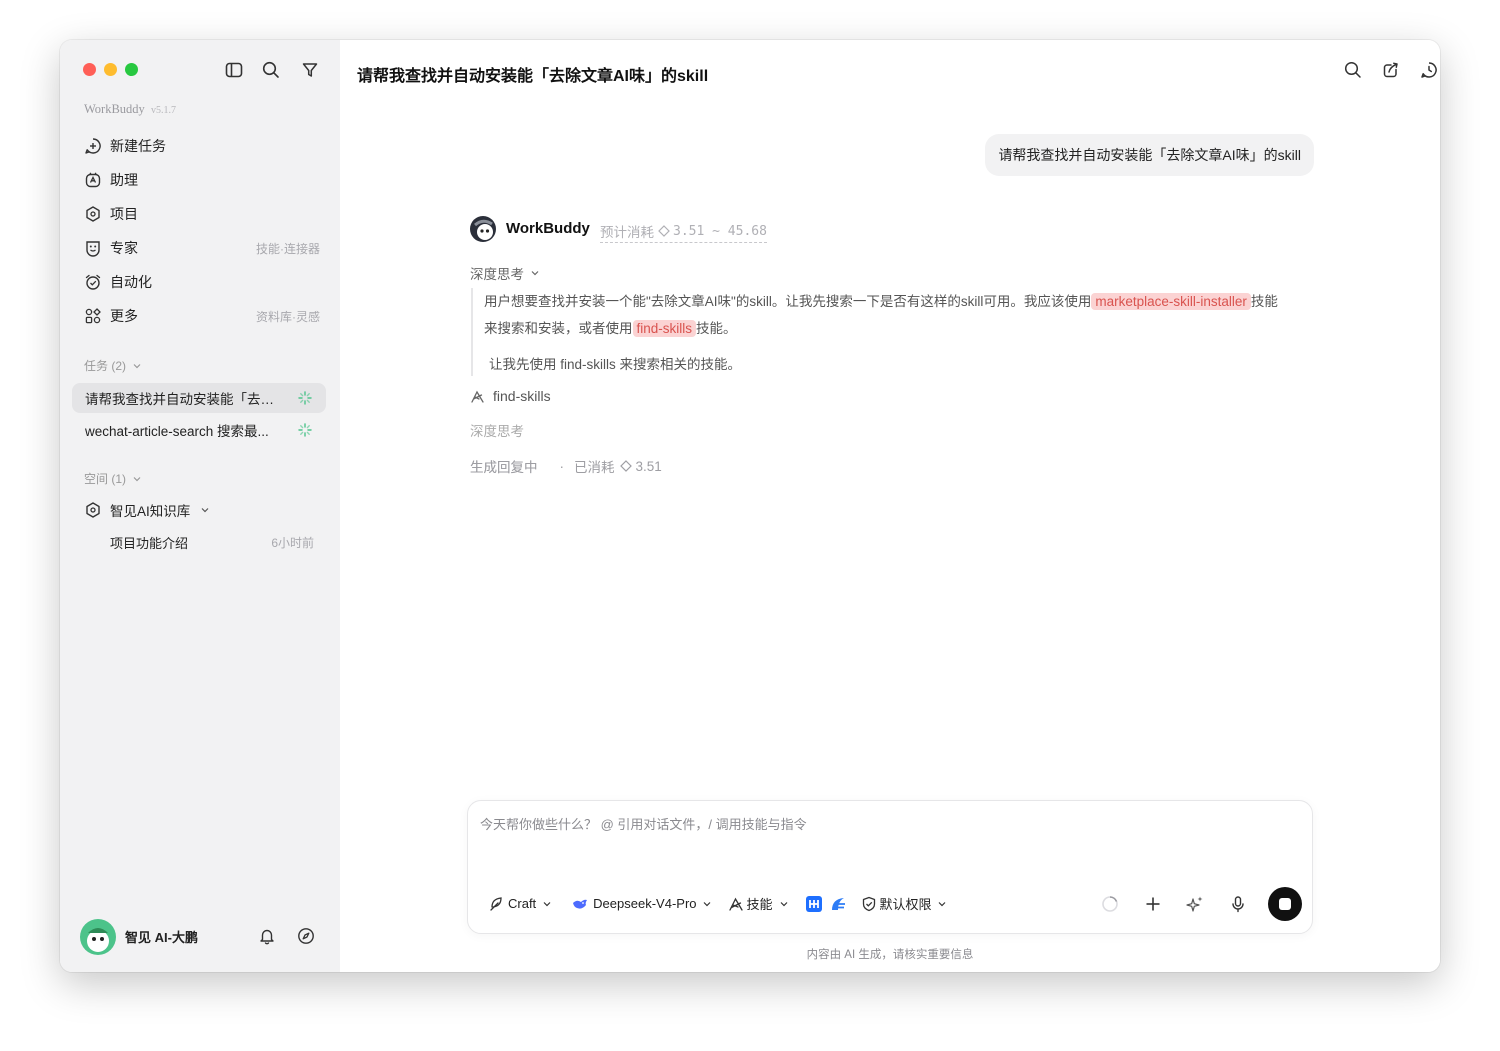 This screenshot has width=1500, height=1051. What do you see at coordinates (880, 834) in the screenshot?
I see `message-input: 今天帮你做些什么？ @ 引用对话文件，/ 调用技能与指令` at bounding box center [880, 834].